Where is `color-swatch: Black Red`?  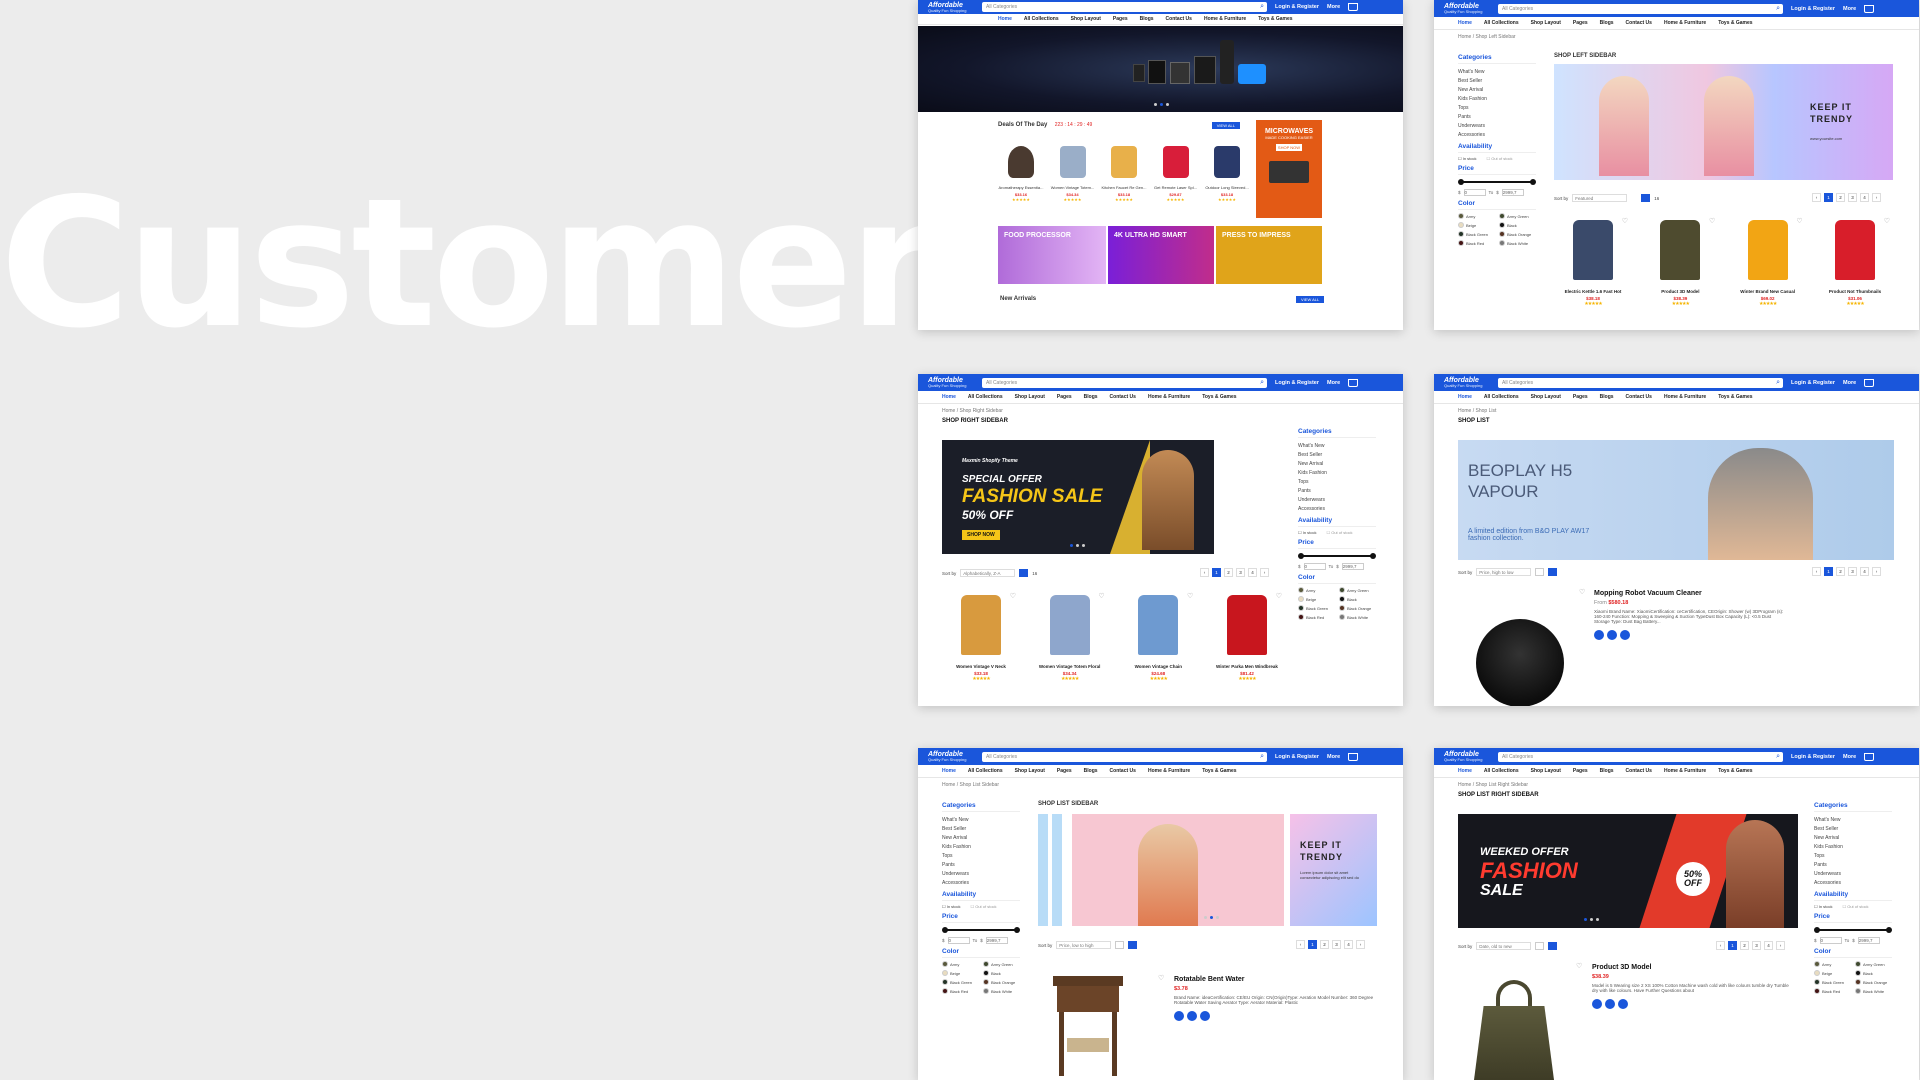
color-swatch: Black Red is located at coordinates (1316, 617).